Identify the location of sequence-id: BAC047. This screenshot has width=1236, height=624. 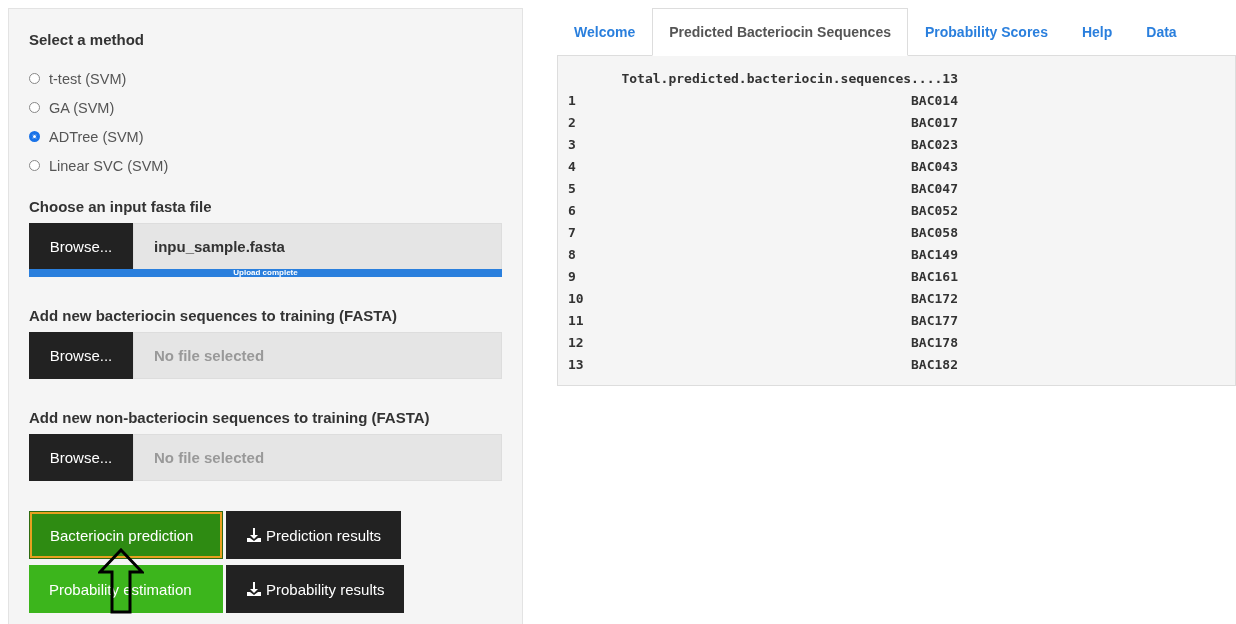
(934, 189).